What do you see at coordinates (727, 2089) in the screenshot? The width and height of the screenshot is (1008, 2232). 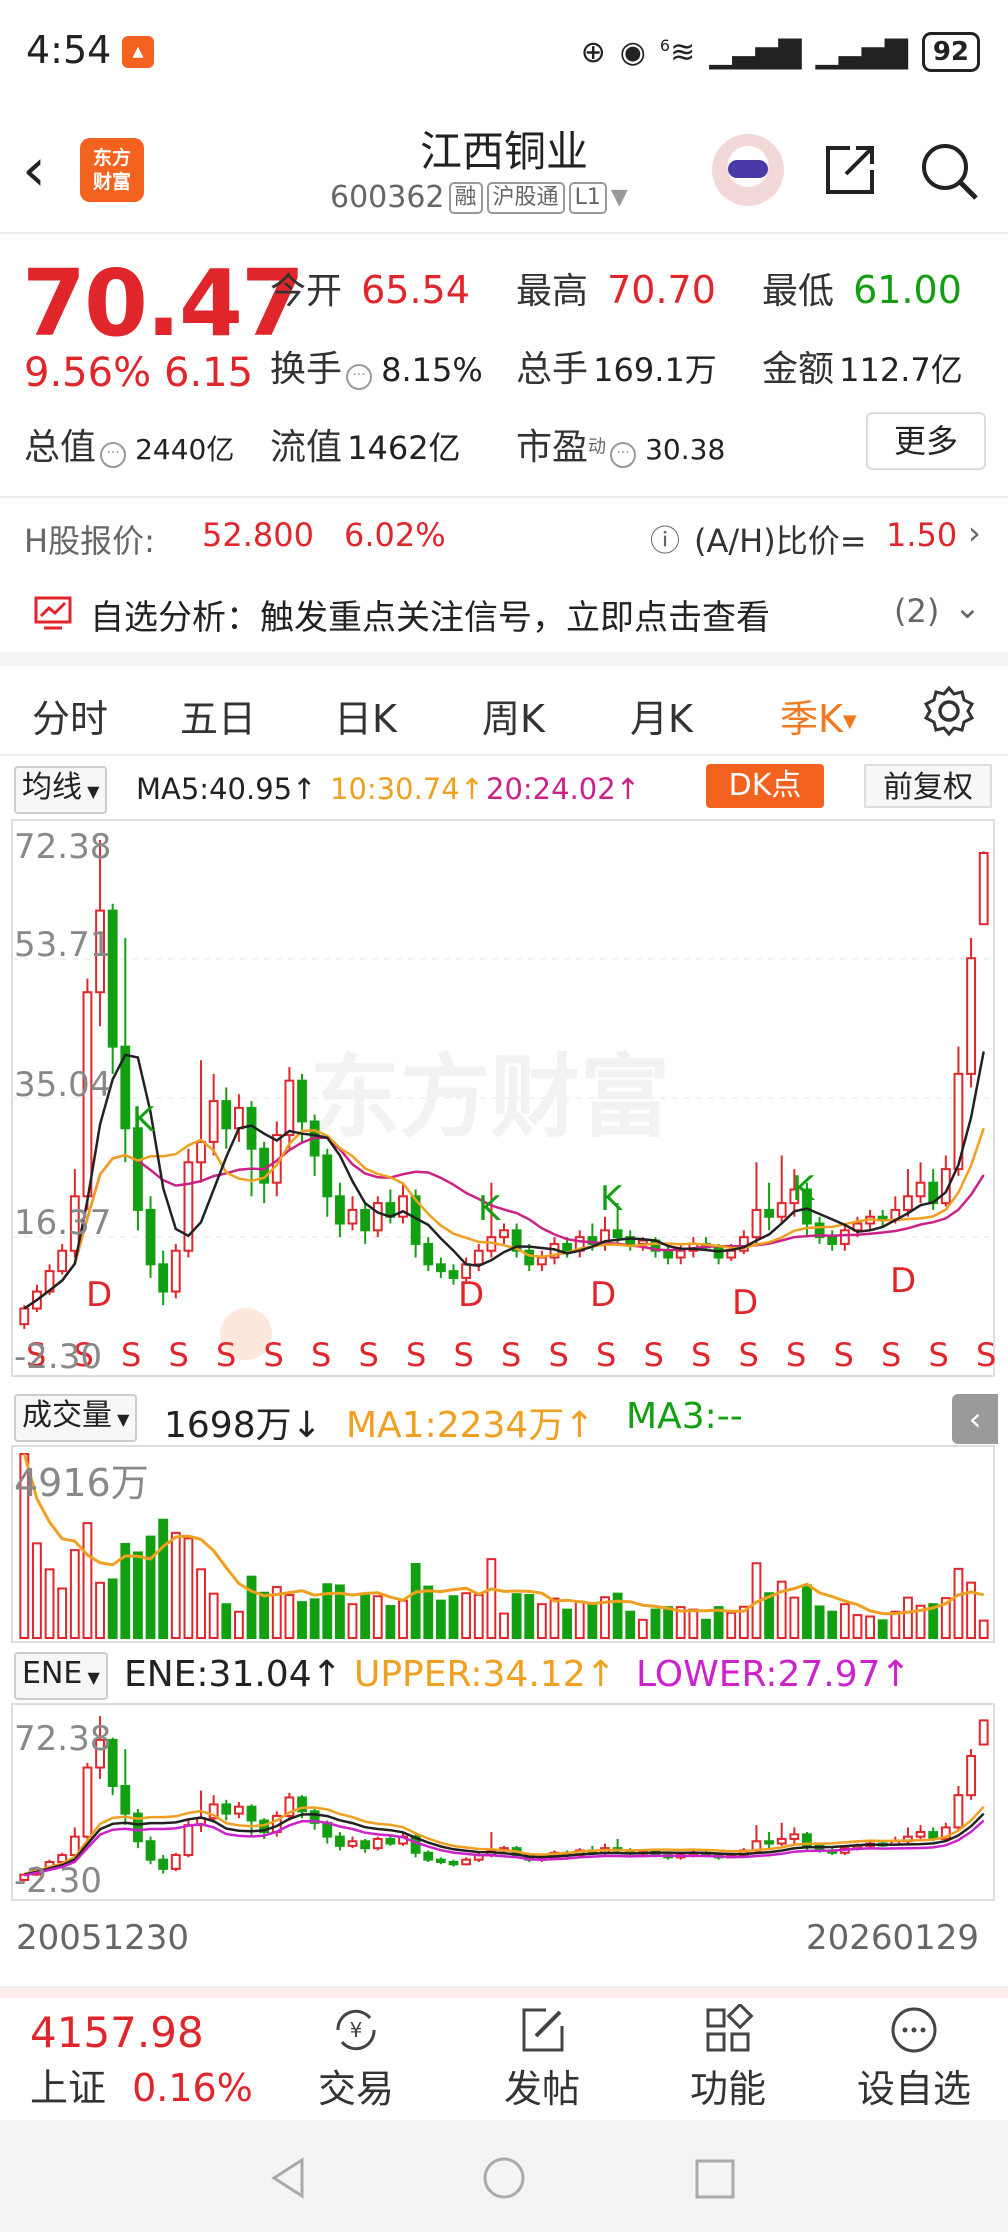 I see `nav-functions-label: 功能` at bounding box center [727, 2089].